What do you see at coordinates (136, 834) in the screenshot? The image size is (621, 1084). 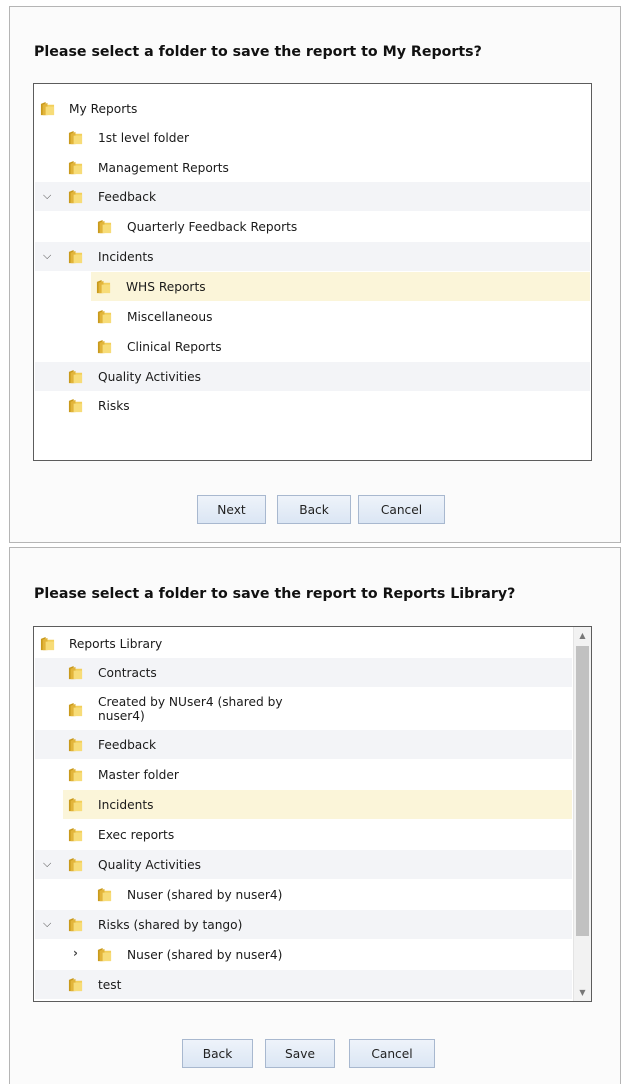 I see `tree-item-label: Exec reports` at bounding box center [136, 834].